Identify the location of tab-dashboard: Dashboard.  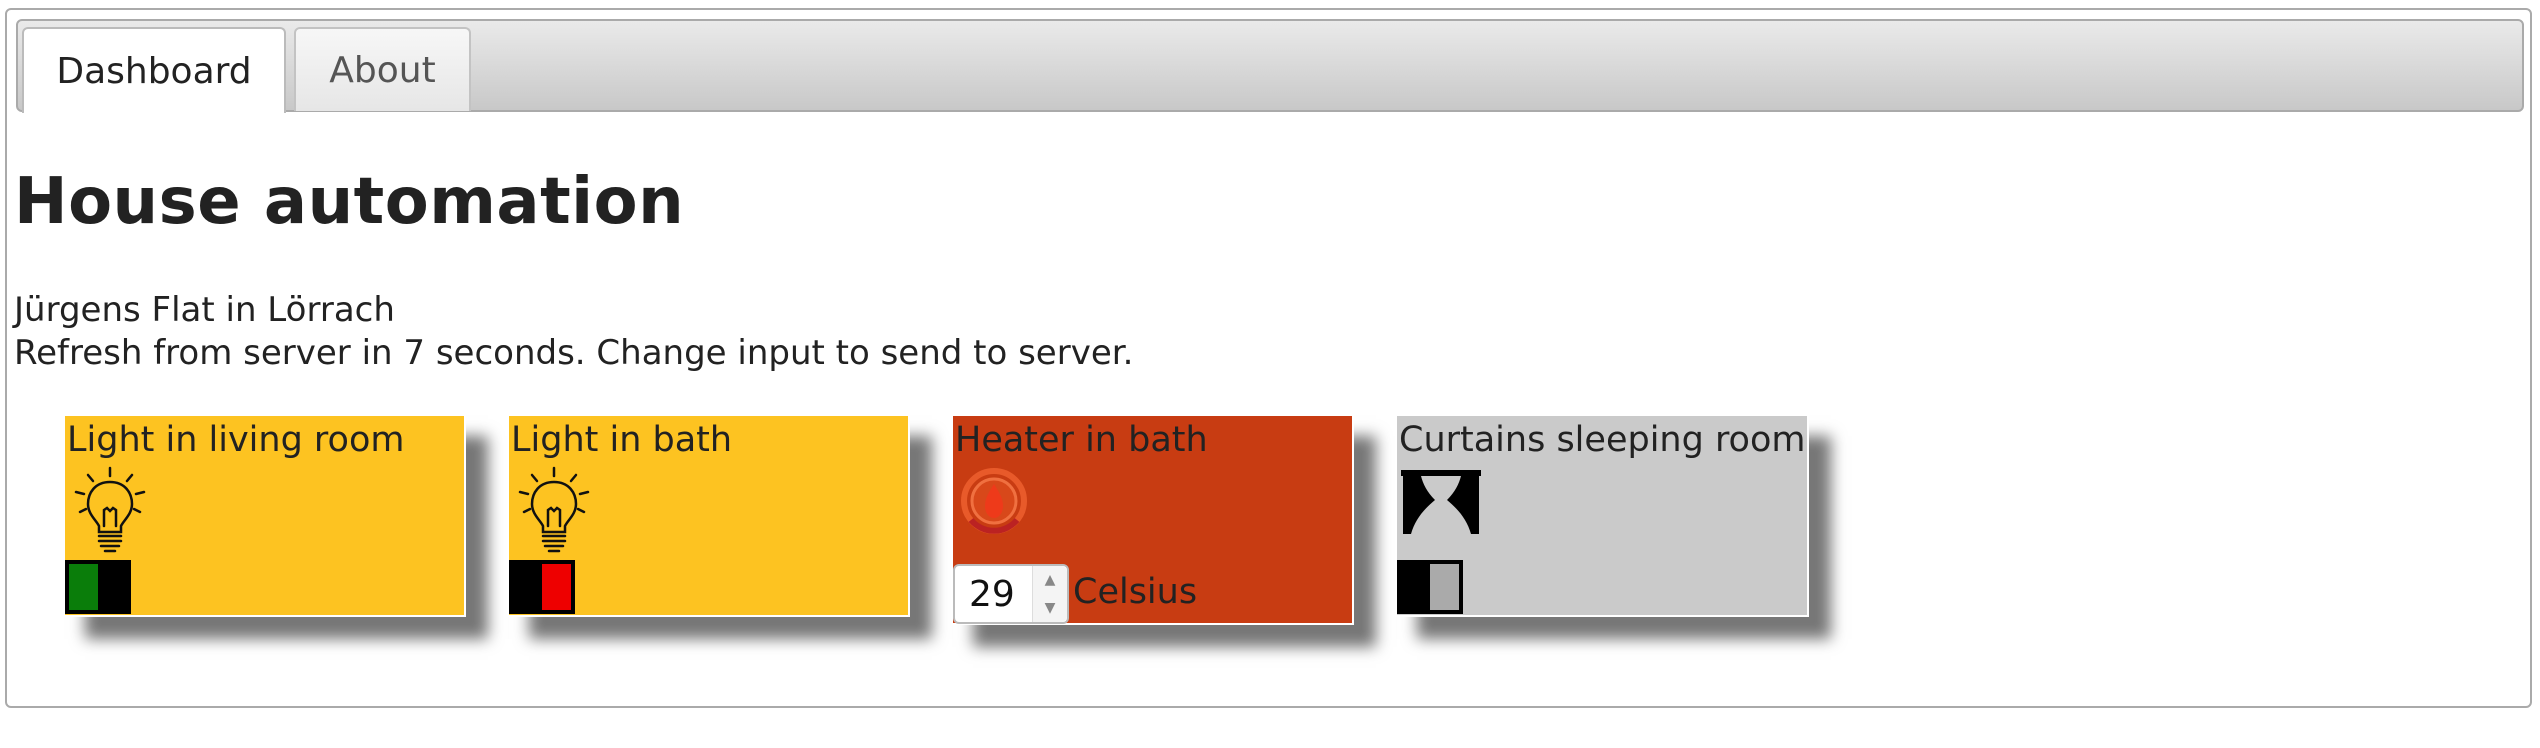
(154, 70).